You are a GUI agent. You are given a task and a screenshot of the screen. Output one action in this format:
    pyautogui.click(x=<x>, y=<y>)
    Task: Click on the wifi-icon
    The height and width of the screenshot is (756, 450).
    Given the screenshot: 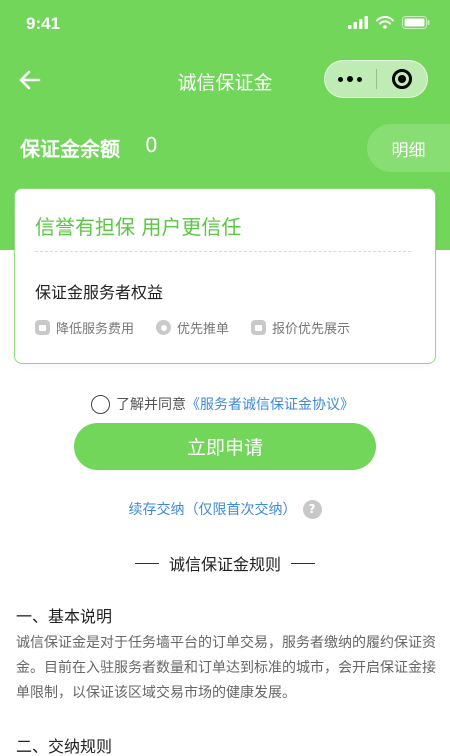 What is the action you would take?
    pyautogui.click(x=385, y=22)
    